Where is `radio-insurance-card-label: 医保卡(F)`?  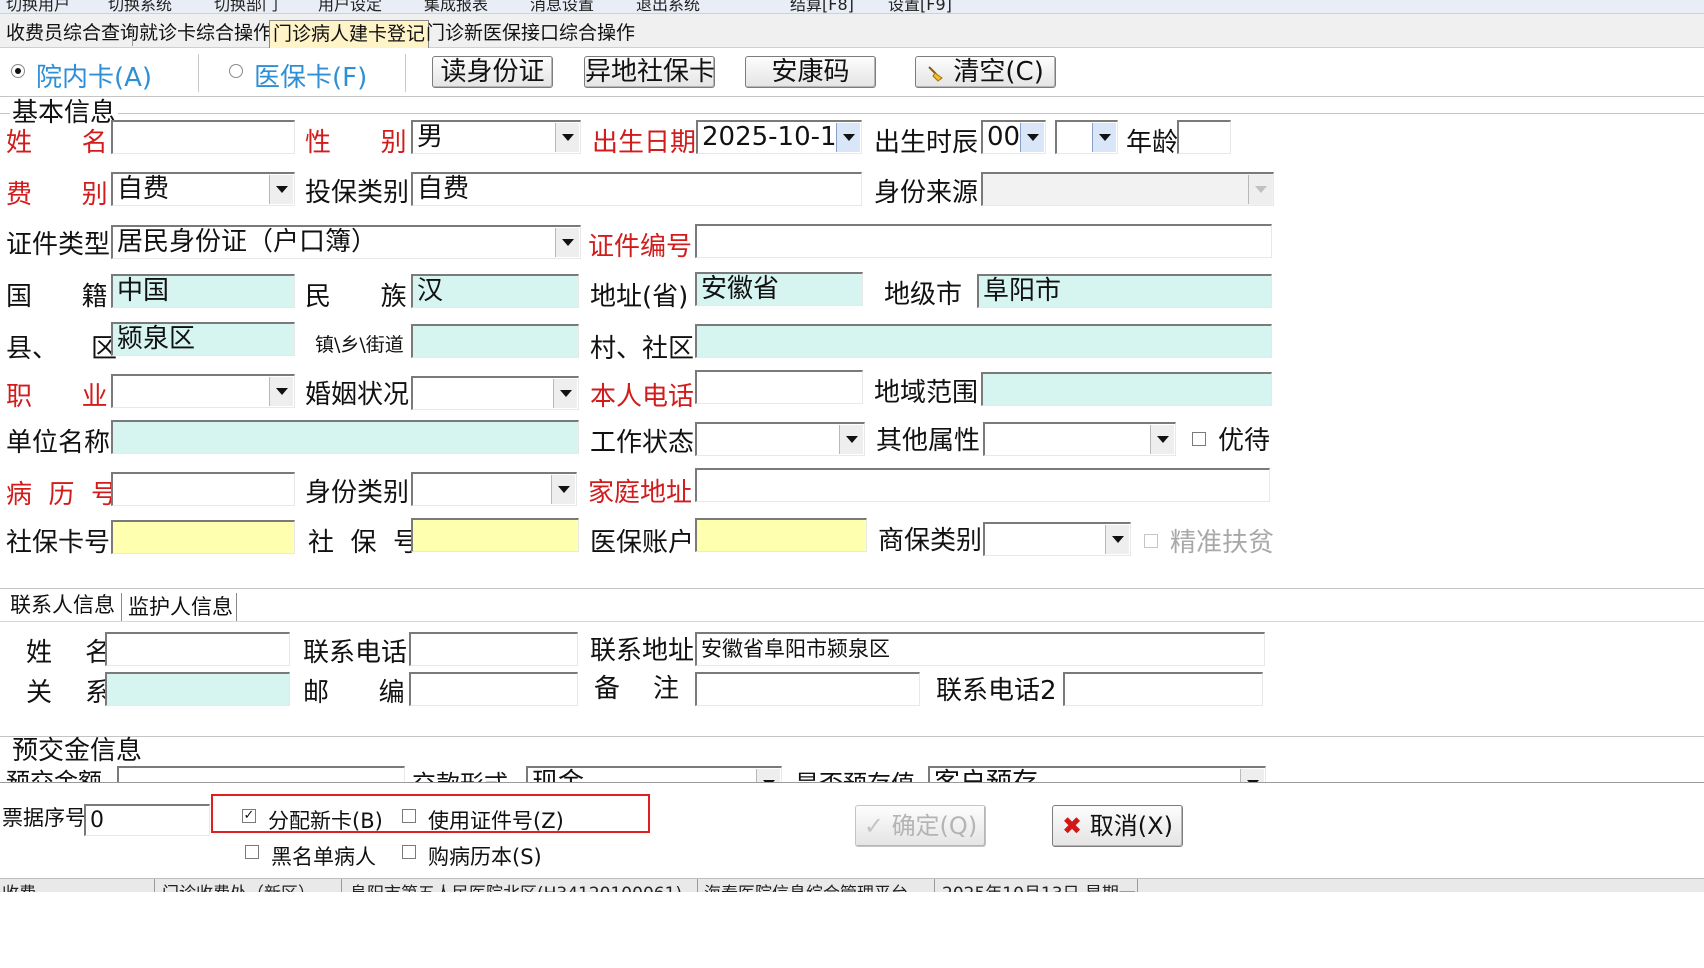
radio-insurance-card-label: 医保卡(F) is located at coordinates (310, 75).